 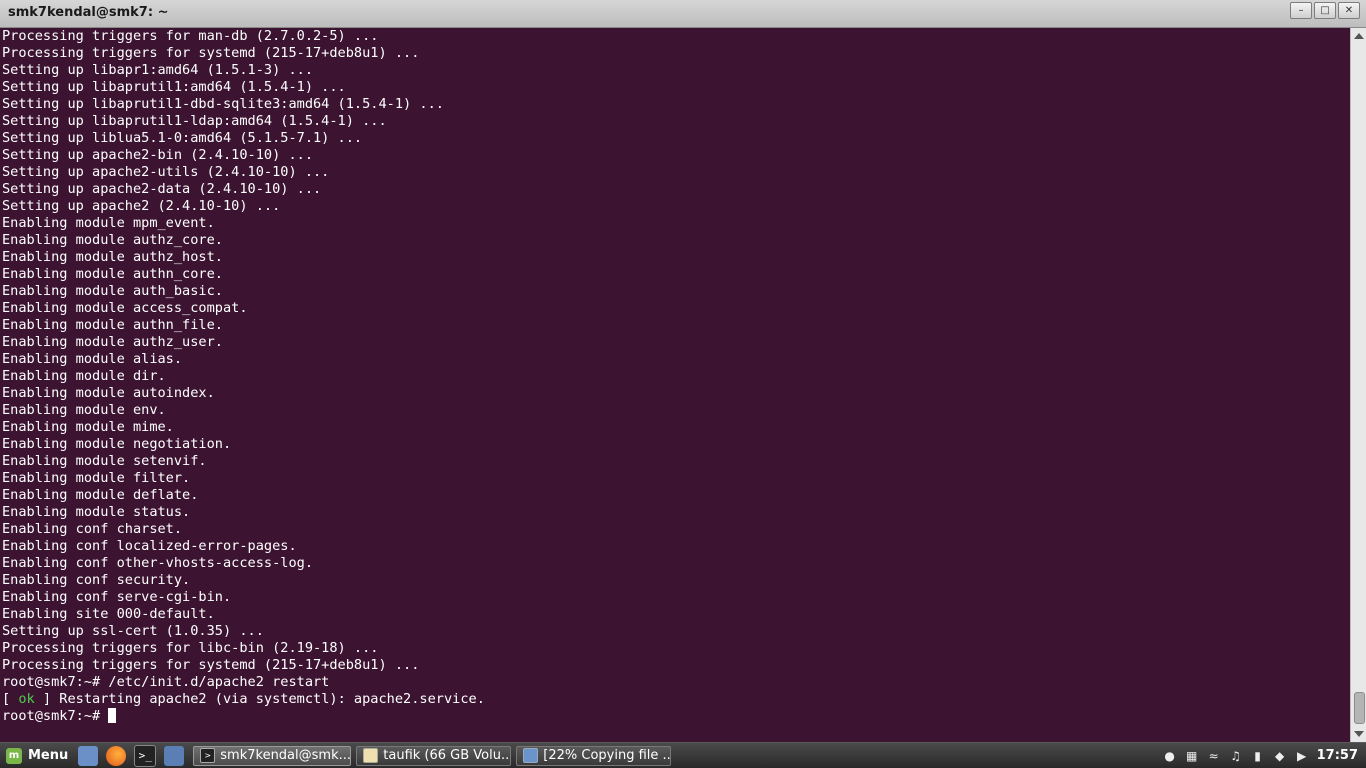 I want to click on terminal-scrollbar, so click(x=1358, y=385).